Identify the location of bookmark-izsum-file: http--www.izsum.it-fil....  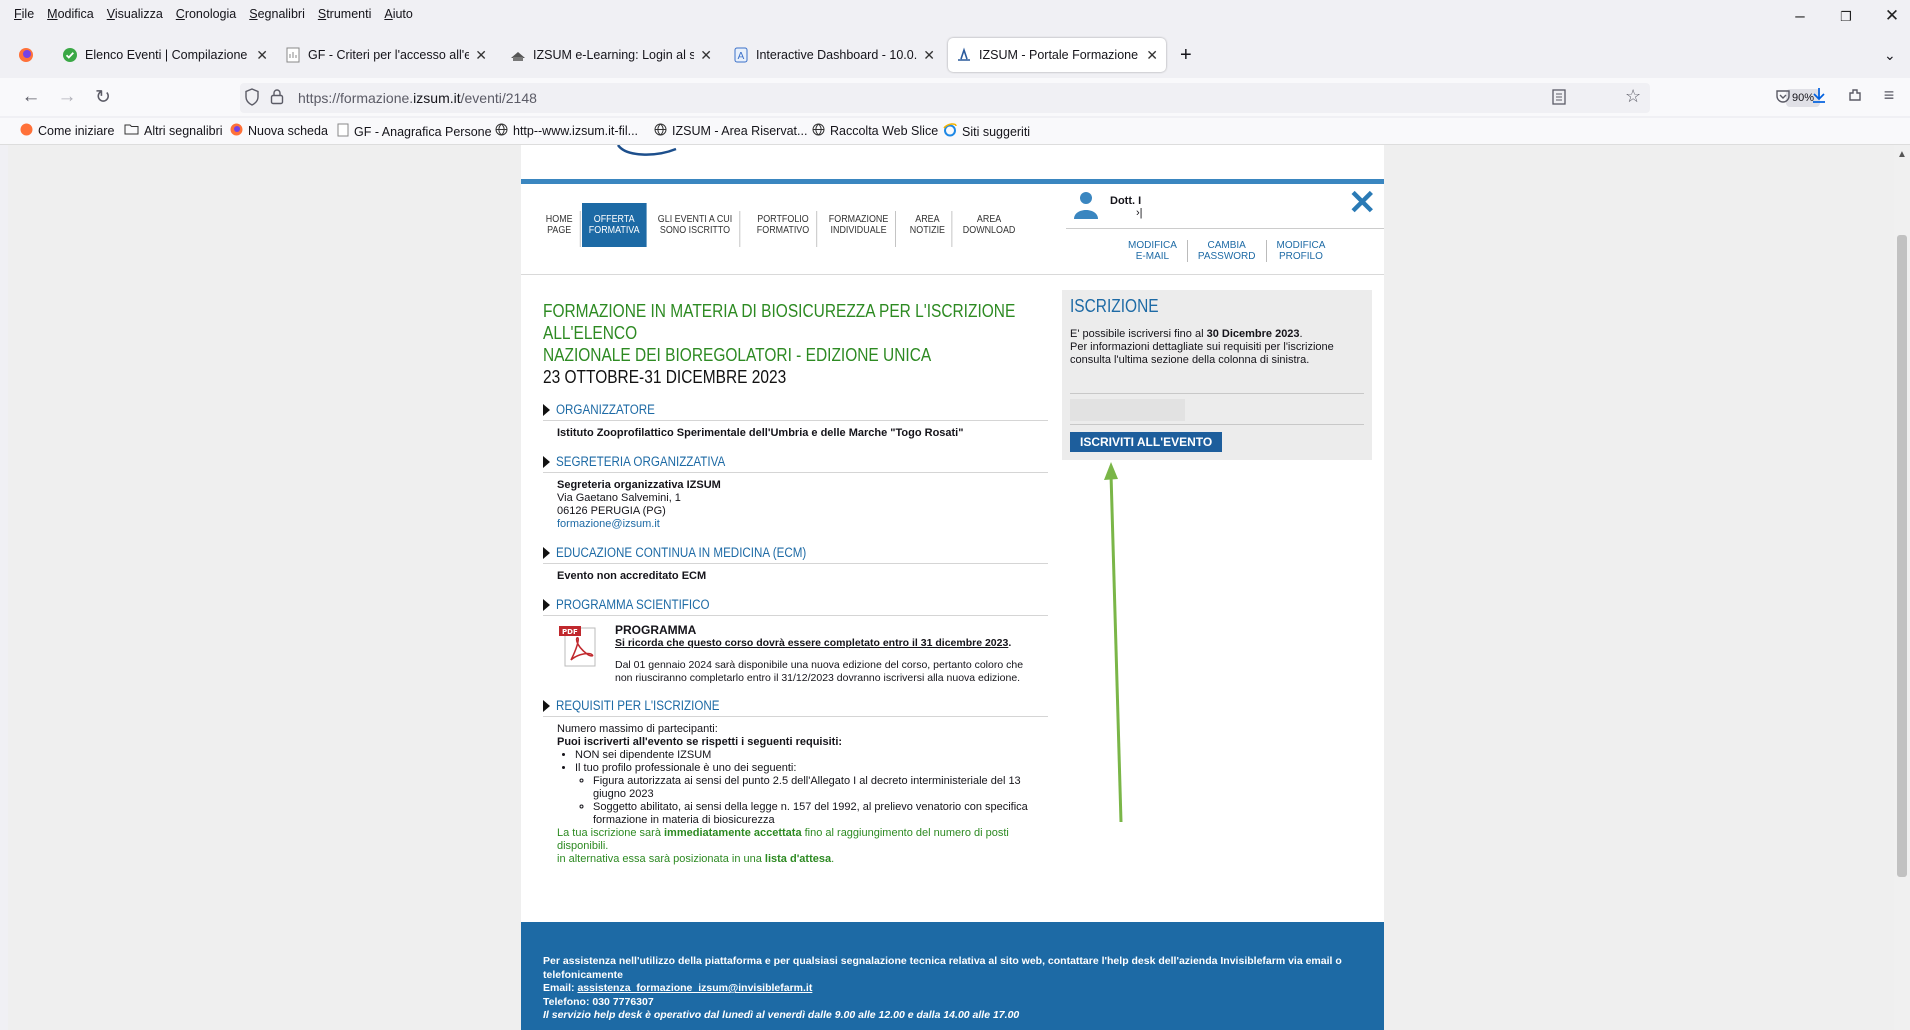
(566, 131).